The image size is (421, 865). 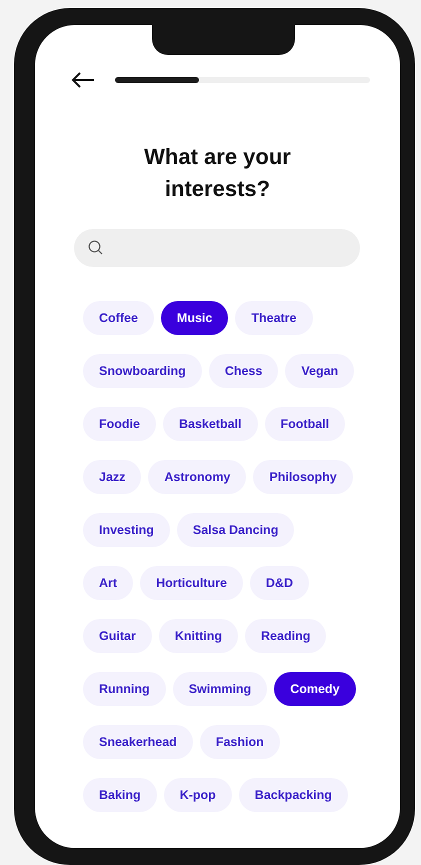 What do you see at coordinates (198, 795) in the screenshot?
I see `interest-chip: K-pop` at bounding box center [198, 795].